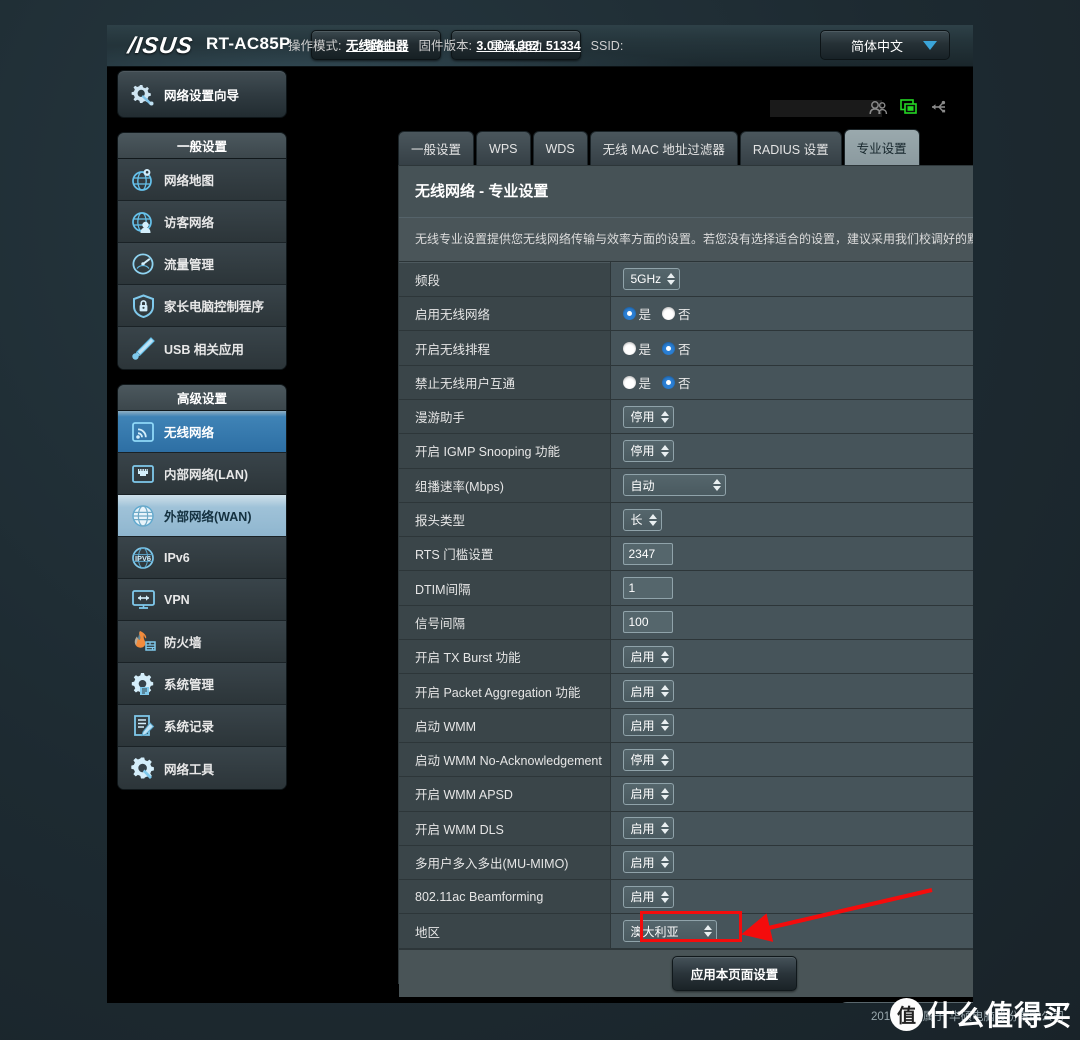  Describe the element at coordinates (645, 349) in the screenshot. I see `radio-yes-label: 是` at that location.